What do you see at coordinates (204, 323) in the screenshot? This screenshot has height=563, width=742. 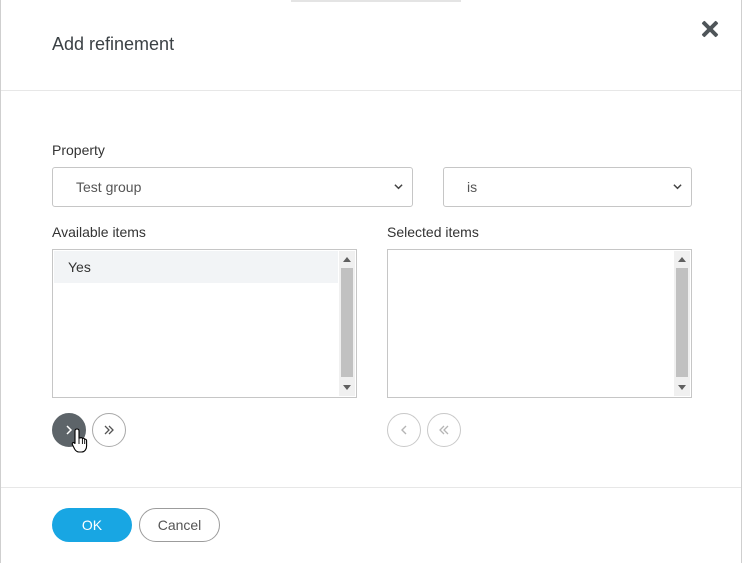 I see `available-items-list: Yes` at bounding box center [204, 323].